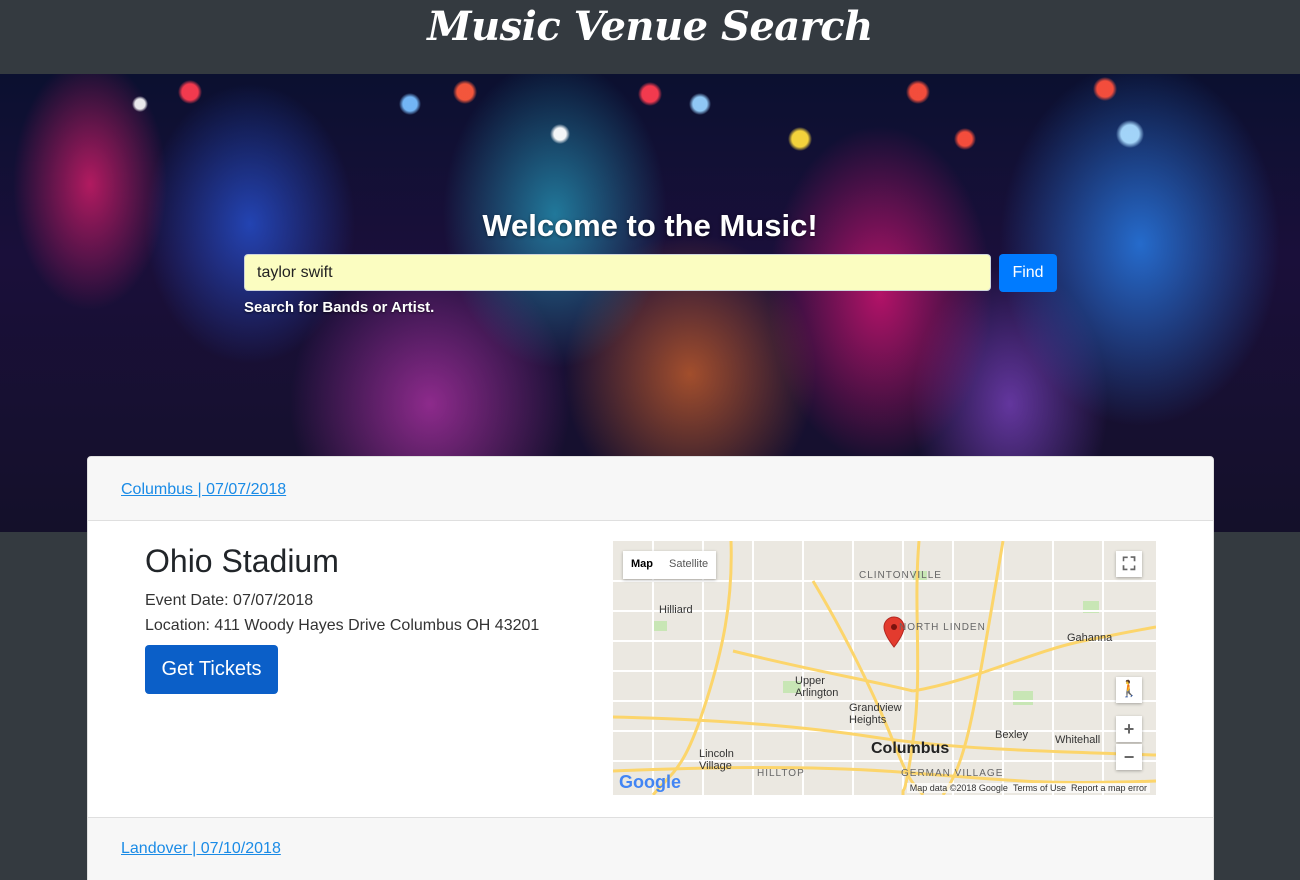  I want to click on fullscreen-icon: ⛶, so click(1129, 564).